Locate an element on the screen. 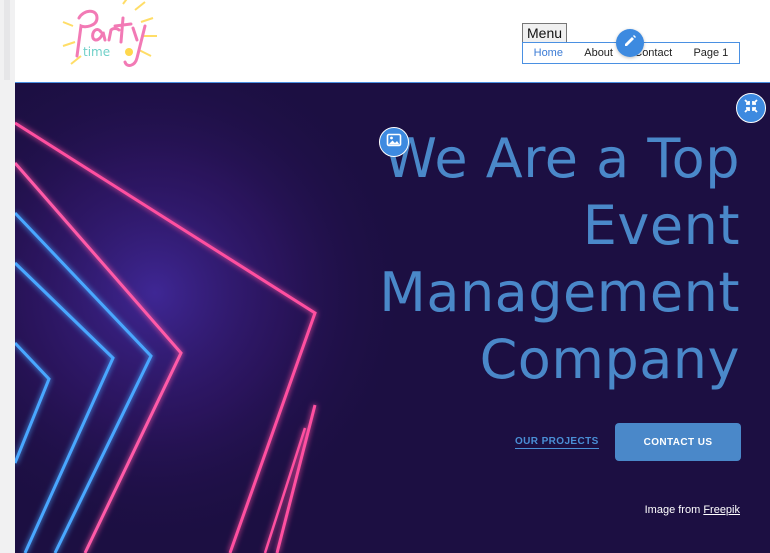  collapse-button is located at coordinates (751, 108).